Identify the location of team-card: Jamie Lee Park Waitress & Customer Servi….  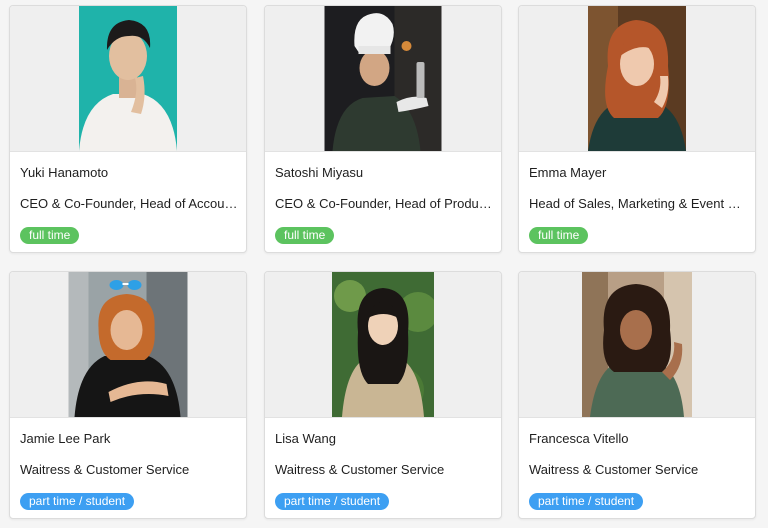
(128, 395).